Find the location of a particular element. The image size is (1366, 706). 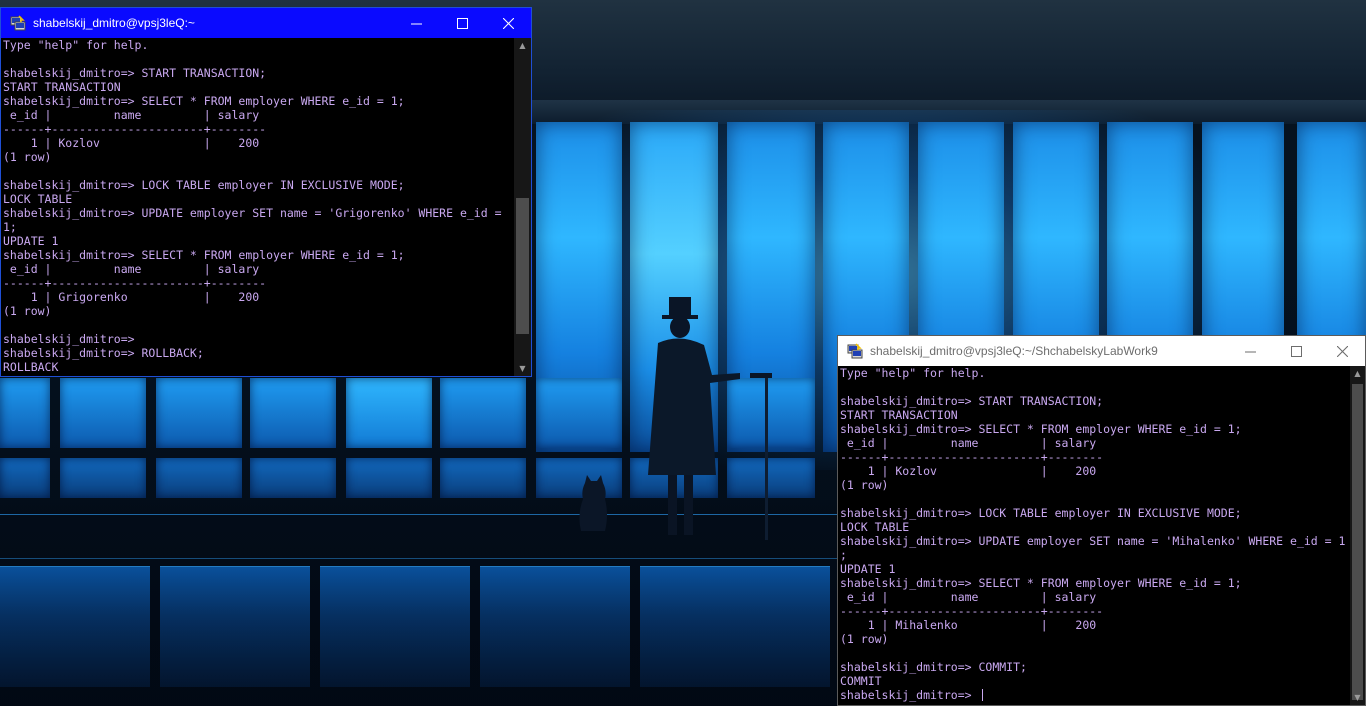

terminal-line: 1 | Mihalenko | 200 is located at coordinates (968, 625).